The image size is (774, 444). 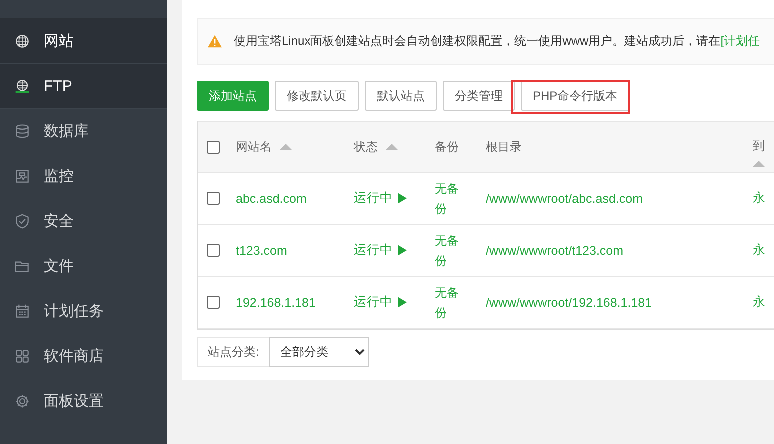 What do you see at coordinates (477, 41) in the screenshot?
I see `notice-text: 使用宝塔Linux面板创建站点时会自动创建权限配置，统一使用www用户。建站成功后，请在` at bounding box center [477, 41].